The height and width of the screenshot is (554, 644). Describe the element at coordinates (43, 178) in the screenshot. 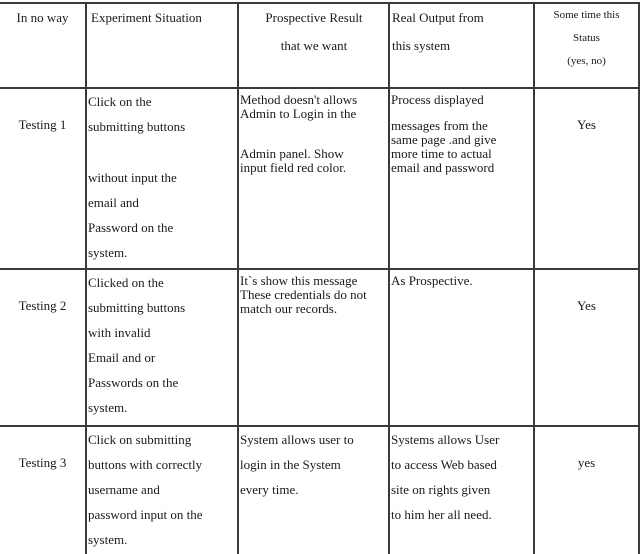

I see `test-id-cell: Testing 1` at that location.